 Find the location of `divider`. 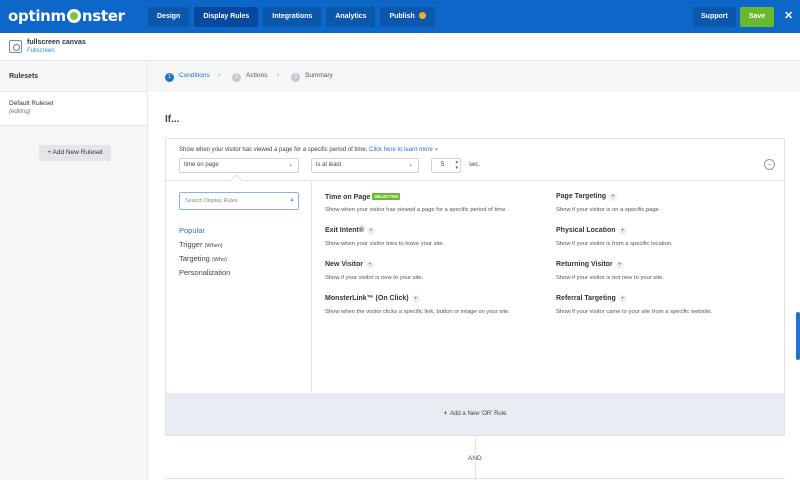

divider is located at coordinates (475, 478).